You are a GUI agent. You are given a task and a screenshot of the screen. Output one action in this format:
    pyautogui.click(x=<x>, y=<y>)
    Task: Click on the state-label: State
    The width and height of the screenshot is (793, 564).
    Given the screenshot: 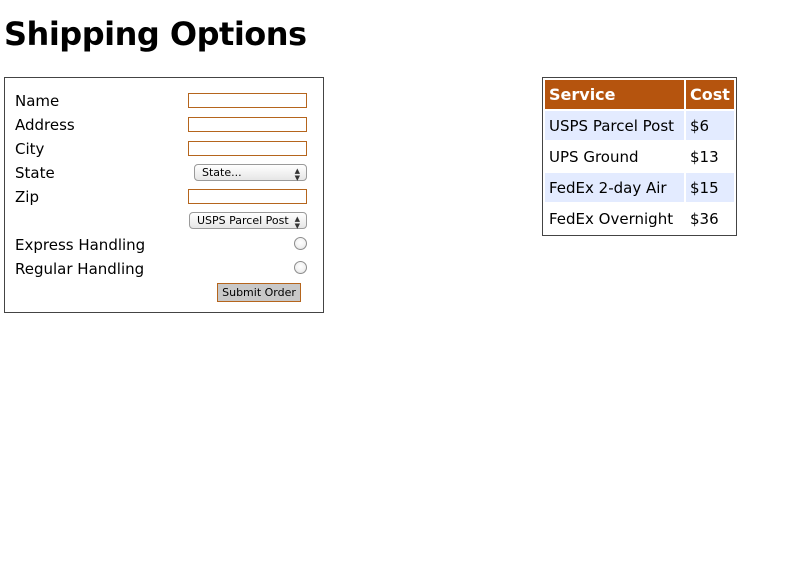 What is the action you would take?
    pyautogui.click(x=35, y=173)
    